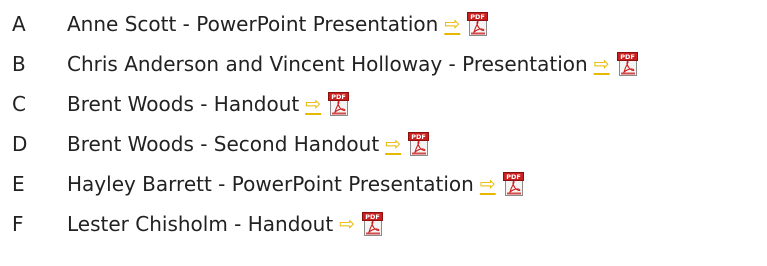 The width and height of the screenshot is (767, 266). Describe the element at coordinates (18, 184) in the screenshot. I see `item-letter: E` at that location.